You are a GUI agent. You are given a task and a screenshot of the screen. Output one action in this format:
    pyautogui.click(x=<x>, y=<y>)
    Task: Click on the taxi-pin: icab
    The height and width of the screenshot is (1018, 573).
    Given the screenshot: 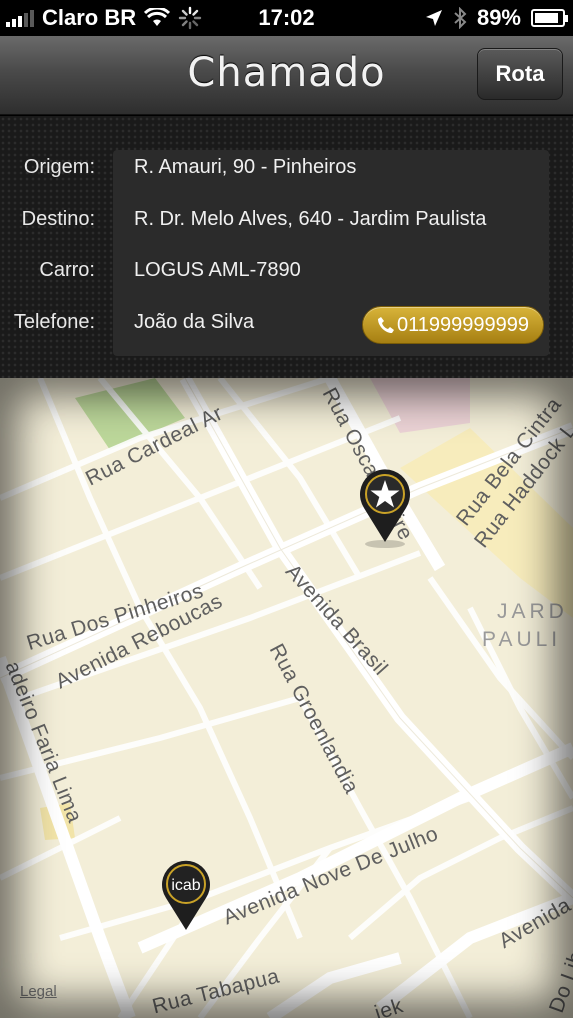 What is the action you would take?
    pyautogui.click(x=186, y=896)
    